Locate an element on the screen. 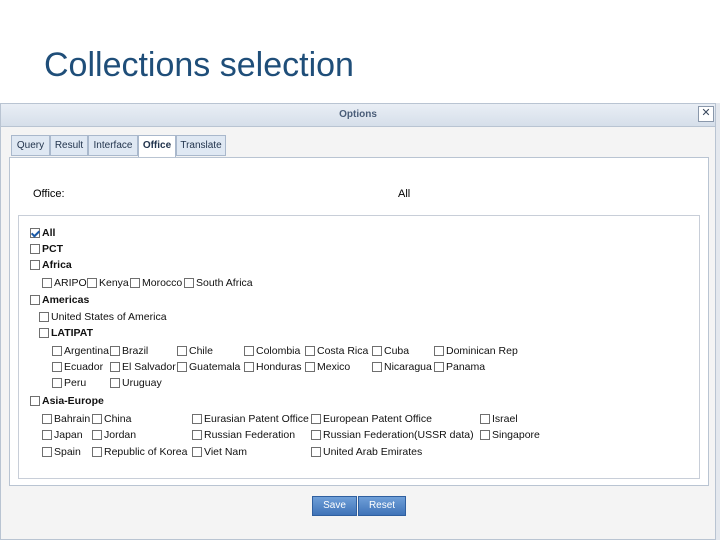 The image size is (720, 540). checkbox-costa-rica: Costa Rica is located at coordinates (336, 351).